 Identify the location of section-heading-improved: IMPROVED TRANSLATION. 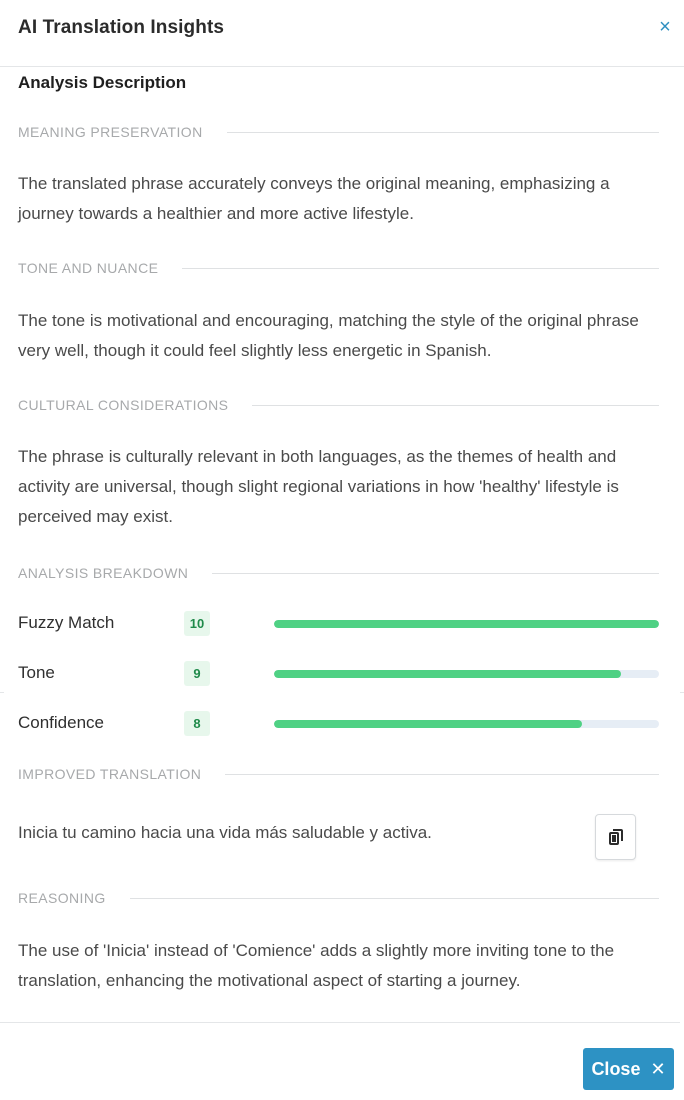
(338, 774).